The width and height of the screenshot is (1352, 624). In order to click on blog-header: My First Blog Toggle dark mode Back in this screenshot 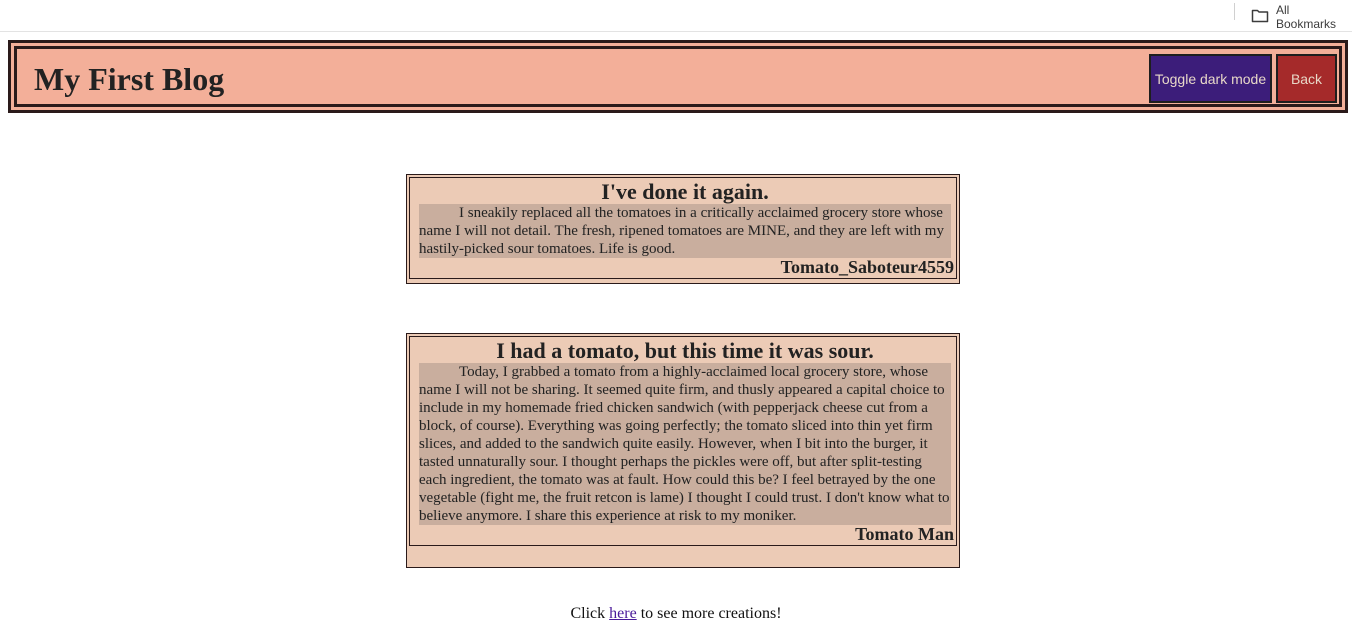, I will do `click(678, 76)`.